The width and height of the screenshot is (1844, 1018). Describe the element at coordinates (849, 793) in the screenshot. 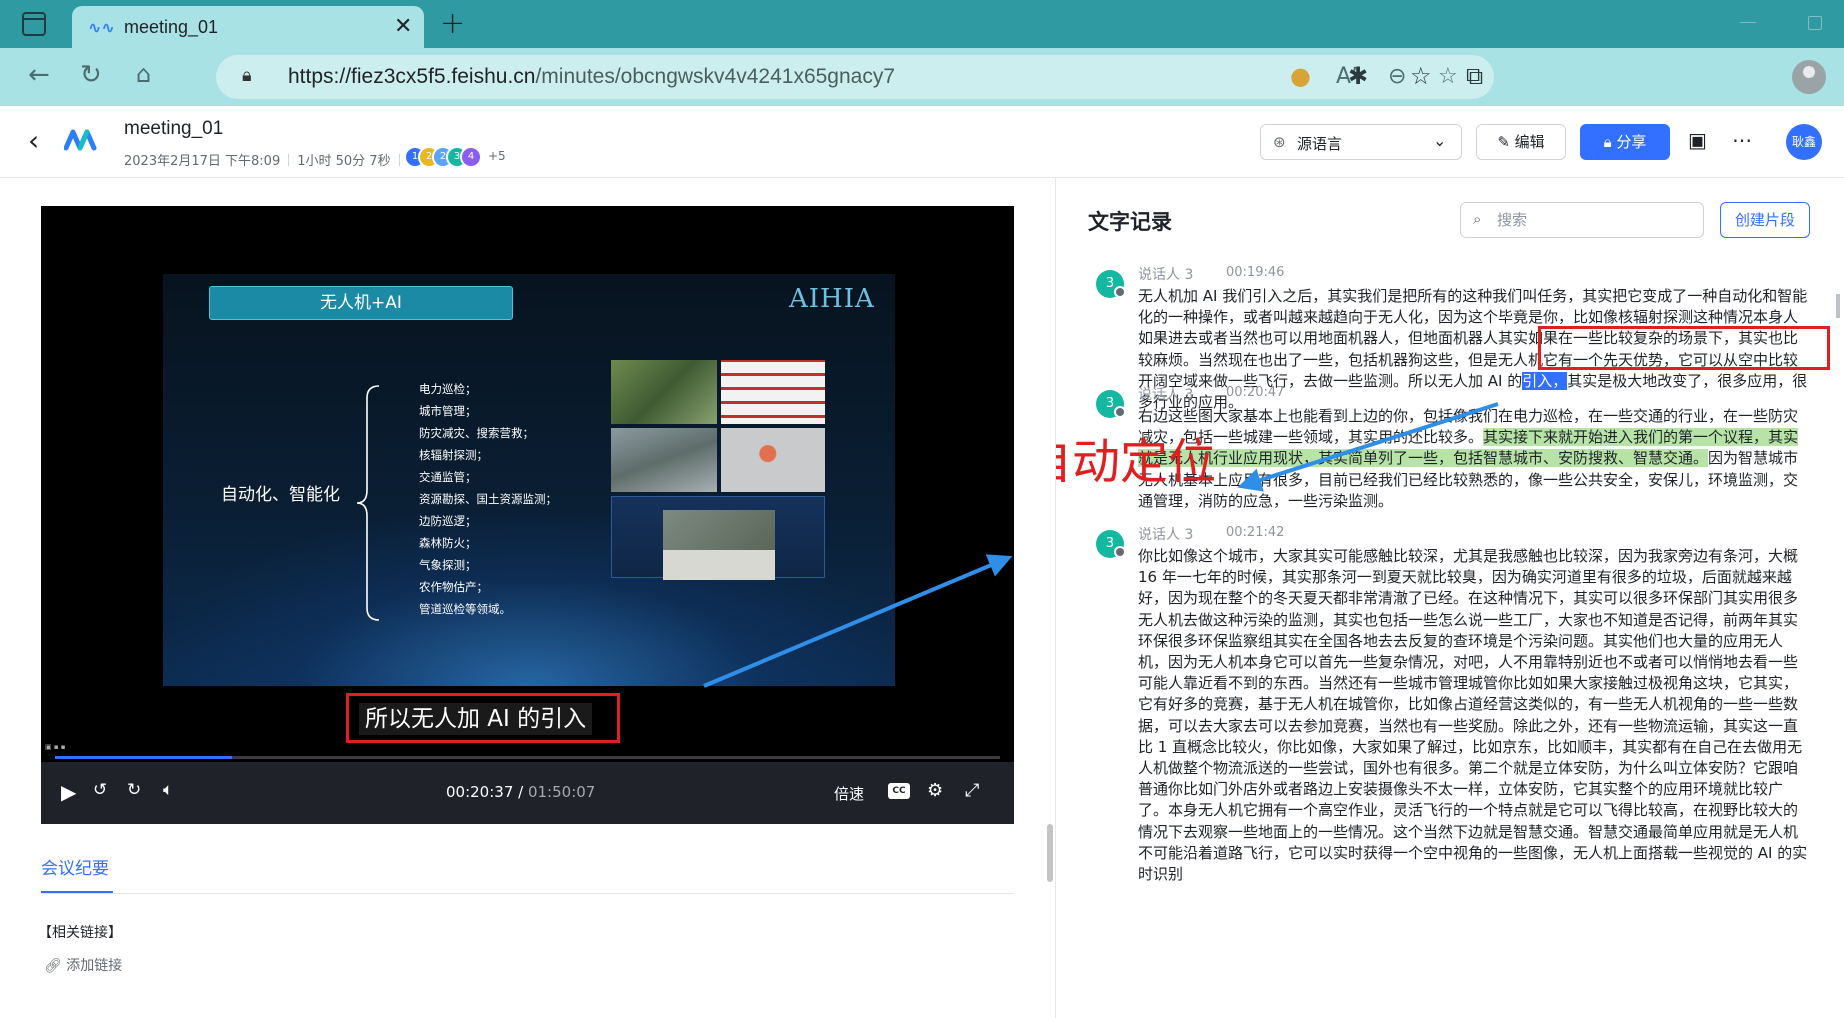

I see `speed-button: 倍速` at that location.